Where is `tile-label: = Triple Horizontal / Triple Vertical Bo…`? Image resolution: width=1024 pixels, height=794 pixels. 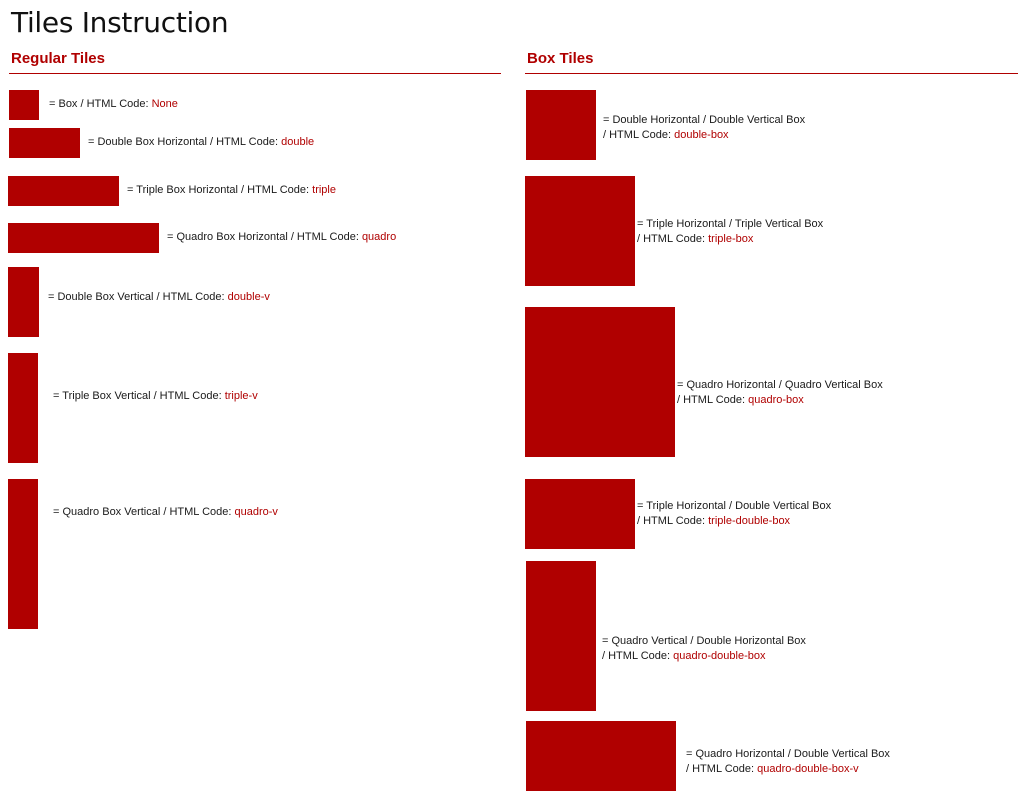 tile-label: = Triple Horizontal / Triple Vertical Bo… is located at coordinates (730, 224).